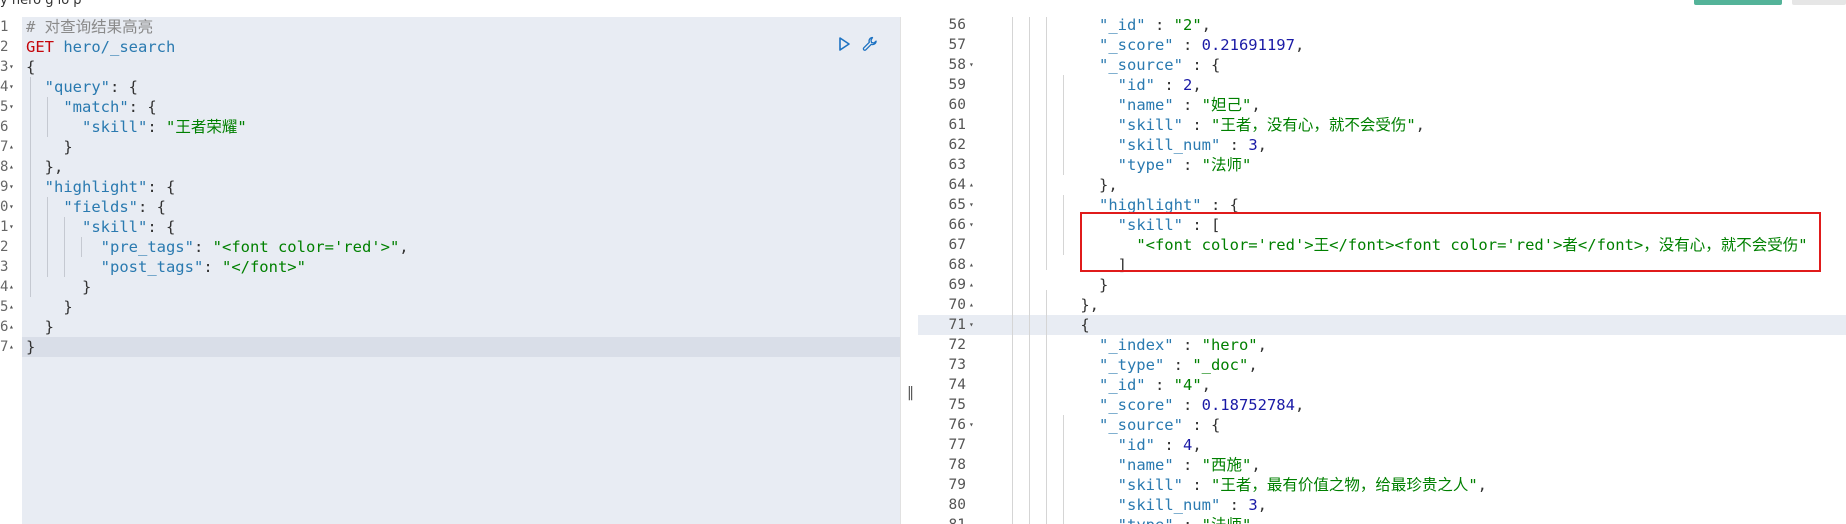  Describe the element at coordinates (1201, 65) in the screenshot. I see `code-token: : {` at that location.